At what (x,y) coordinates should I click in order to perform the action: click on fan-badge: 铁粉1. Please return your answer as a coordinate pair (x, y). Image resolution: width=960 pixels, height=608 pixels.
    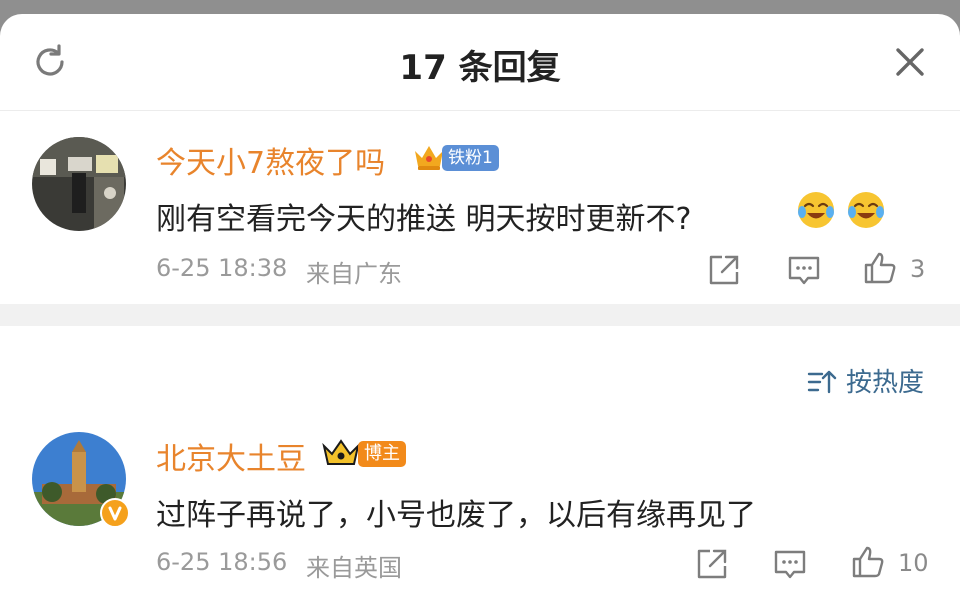
    Looking at the image, I should click on (470, 158).